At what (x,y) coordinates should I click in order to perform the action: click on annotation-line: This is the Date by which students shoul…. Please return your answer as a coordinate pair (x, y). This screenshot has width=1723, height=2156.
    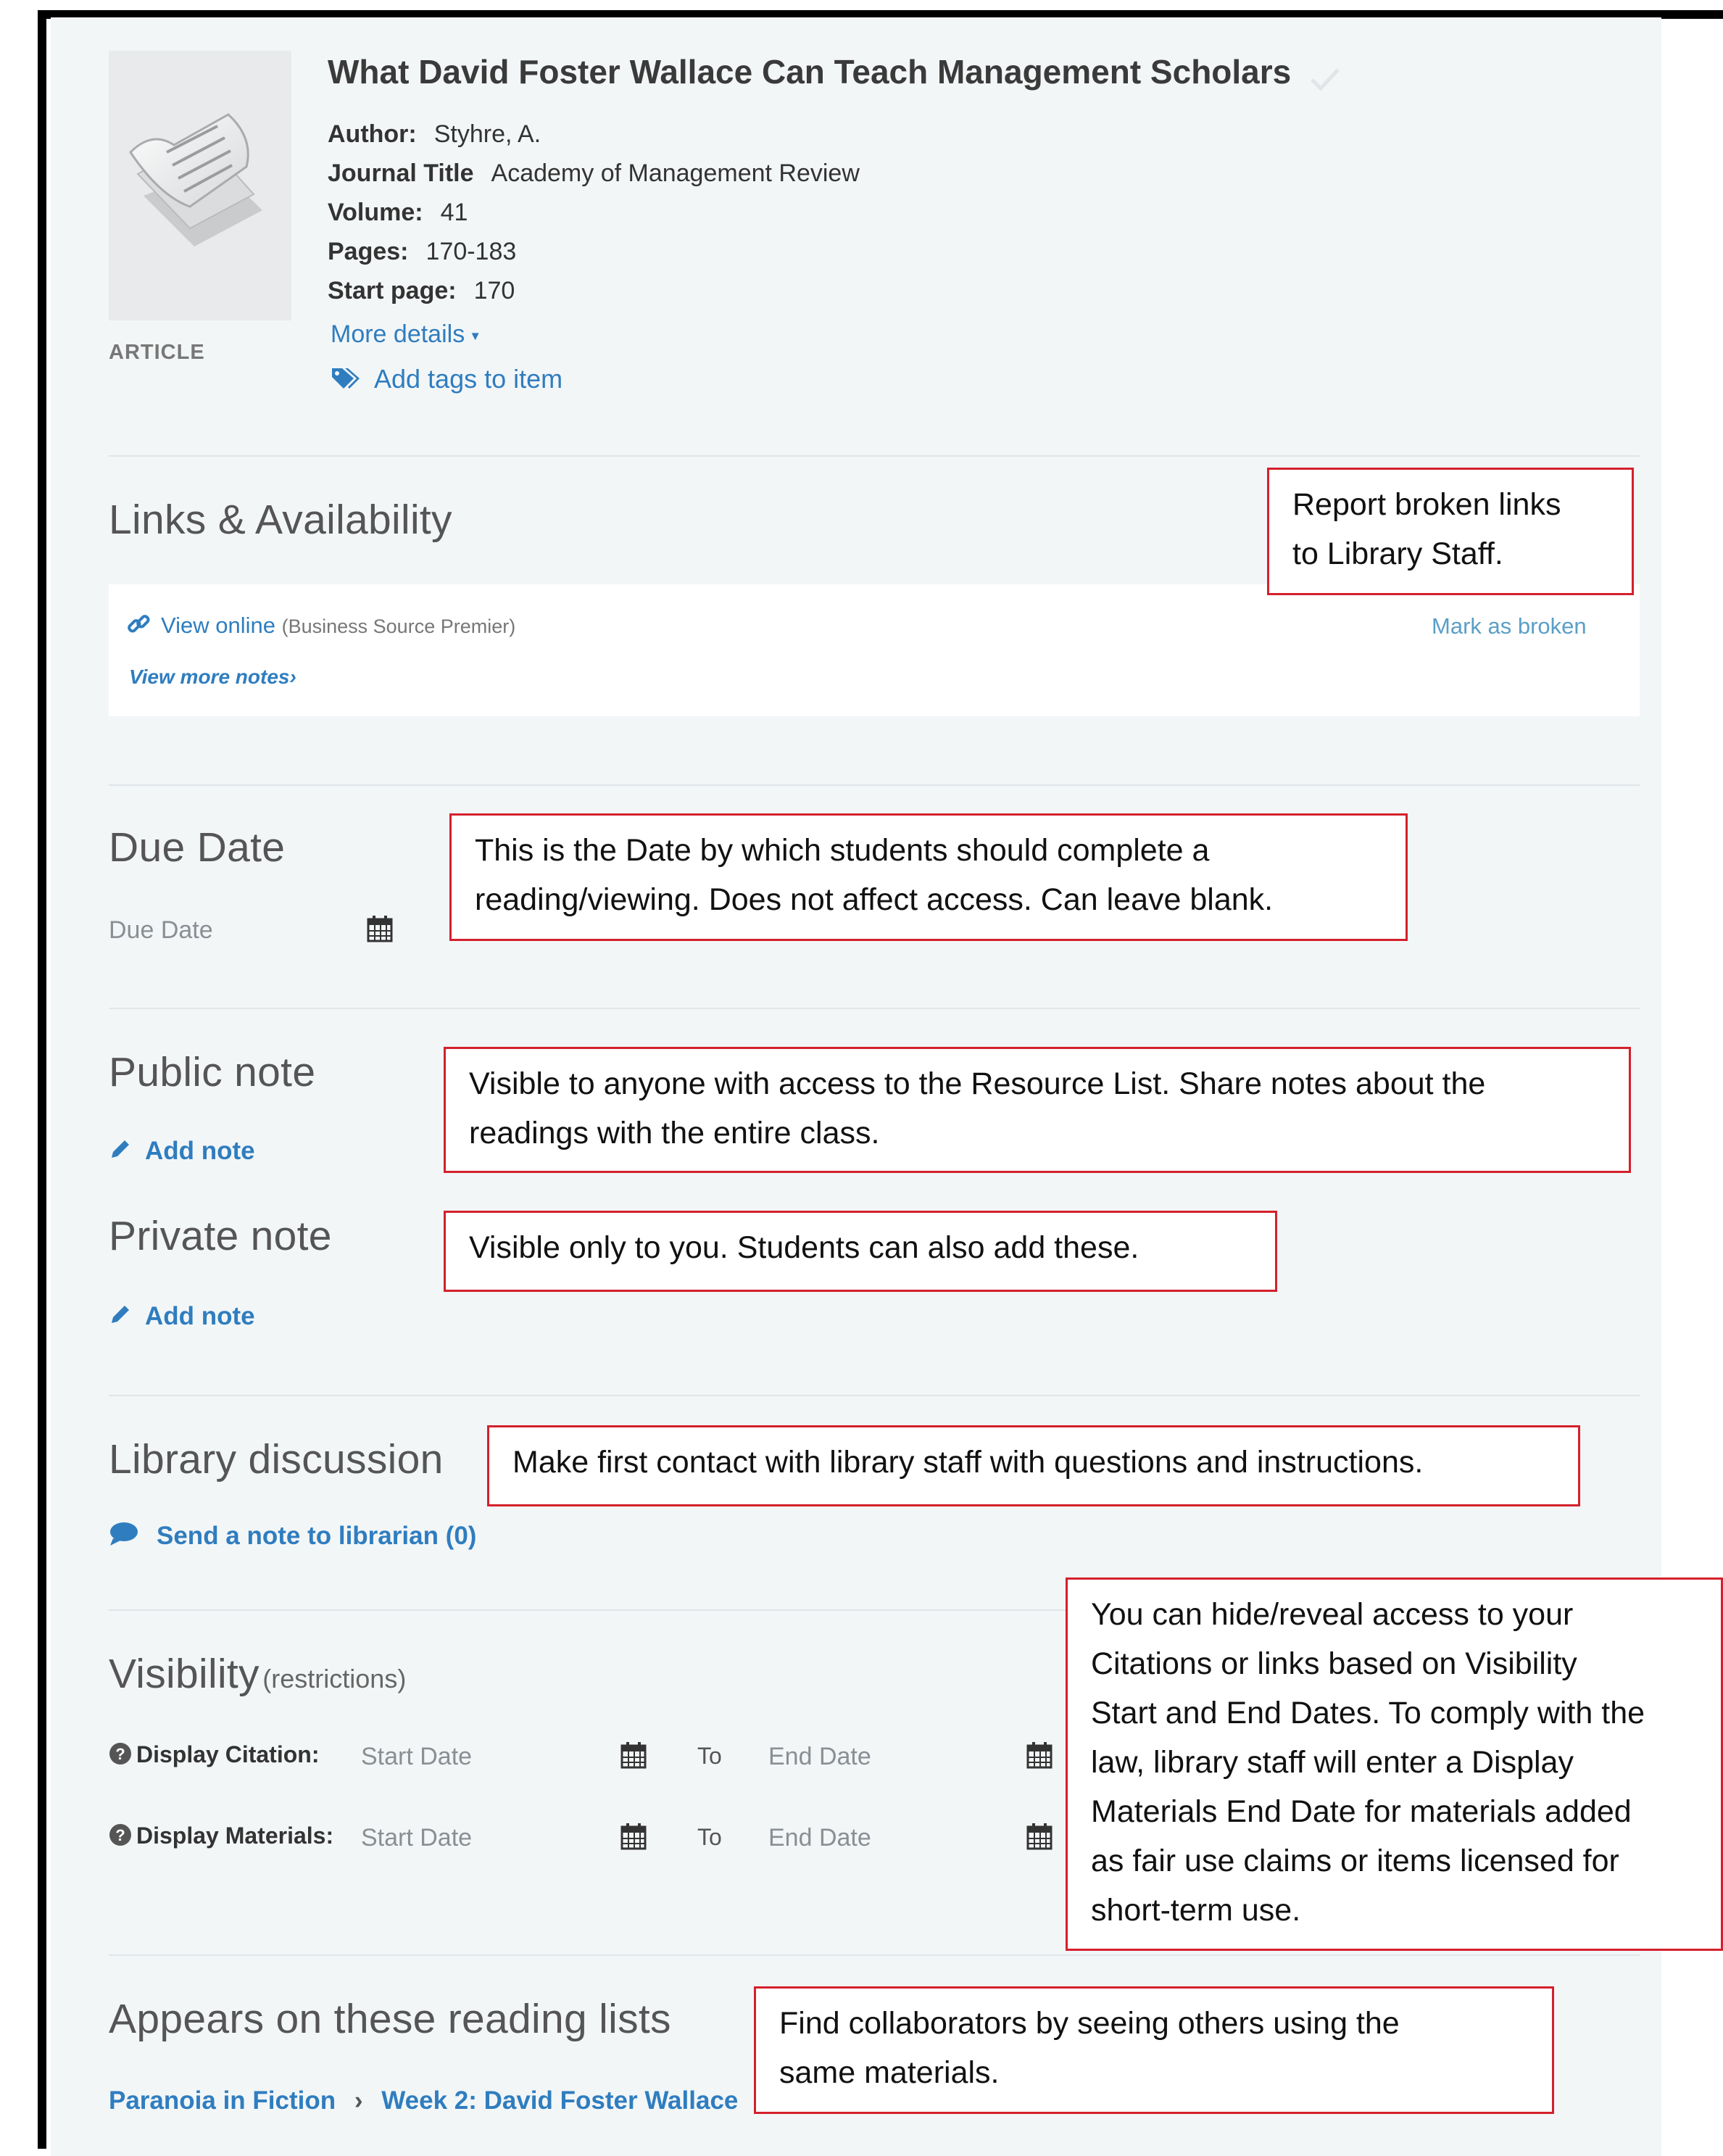
    Looking at the image, I should click on (843, 850).